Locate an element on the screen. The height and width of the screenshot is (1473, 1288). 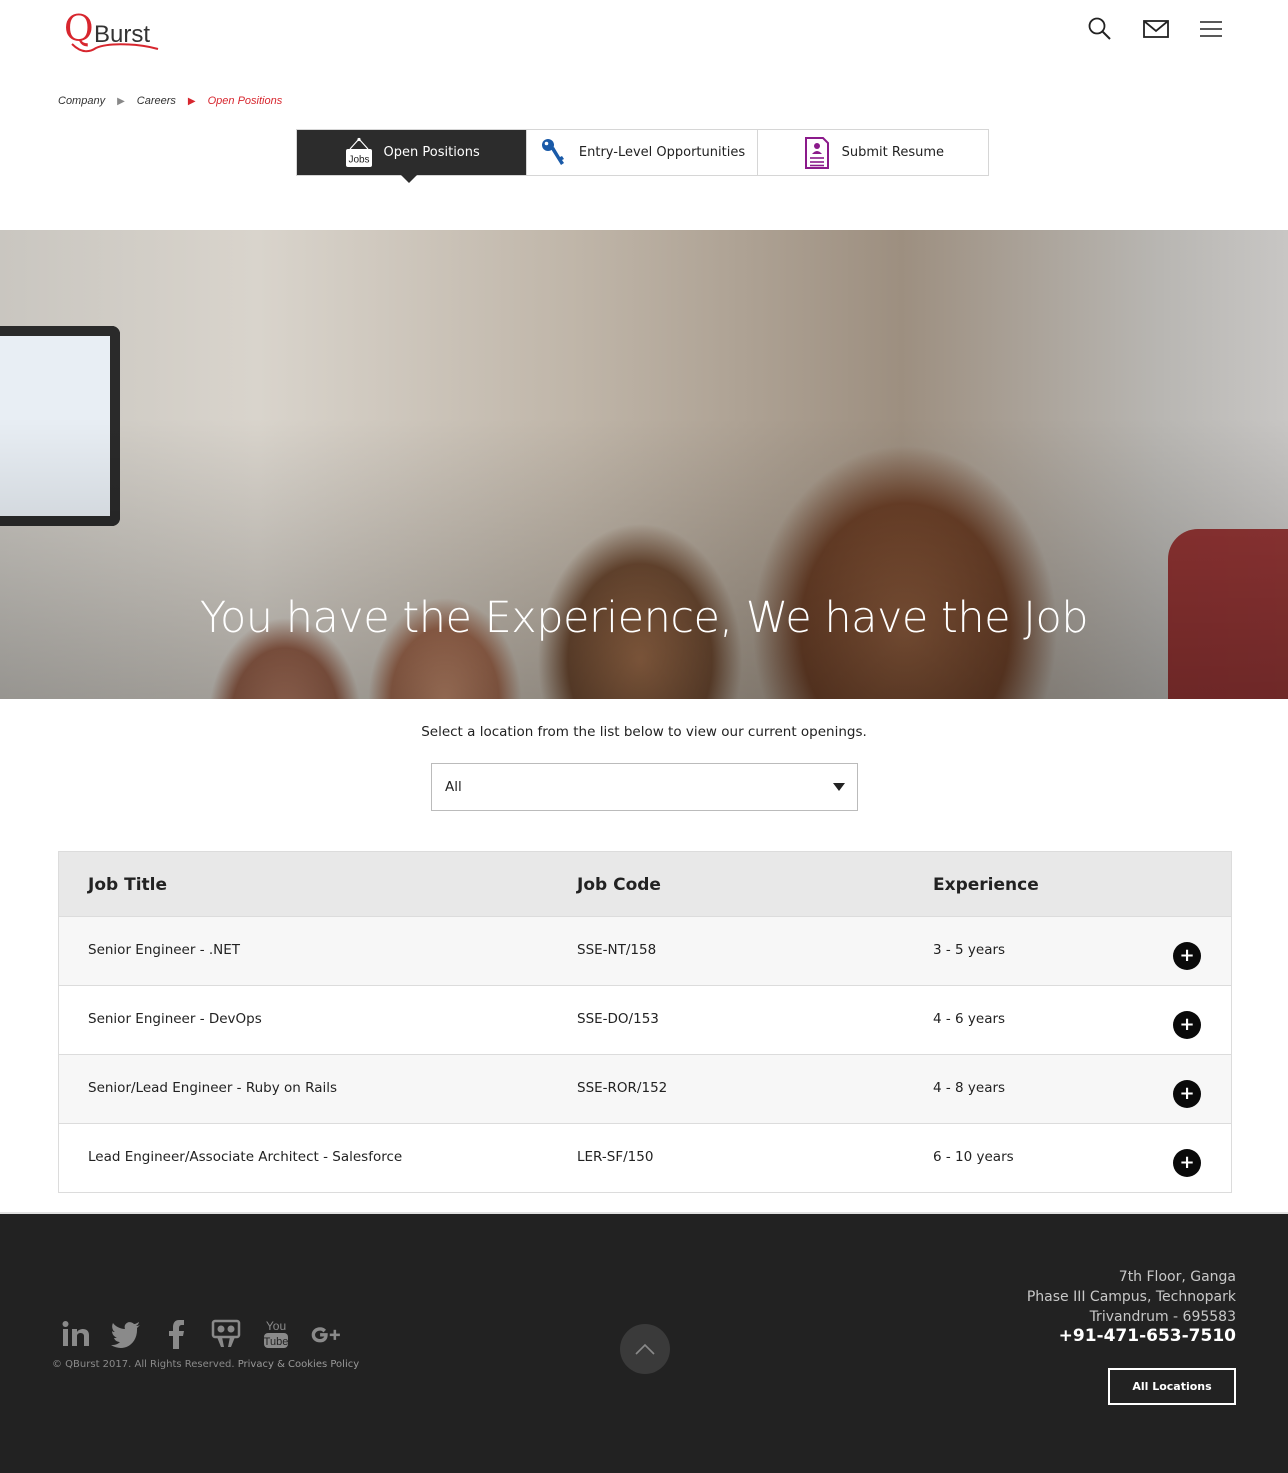
scroll-to-top-button is located at coordinates (645, 1349).